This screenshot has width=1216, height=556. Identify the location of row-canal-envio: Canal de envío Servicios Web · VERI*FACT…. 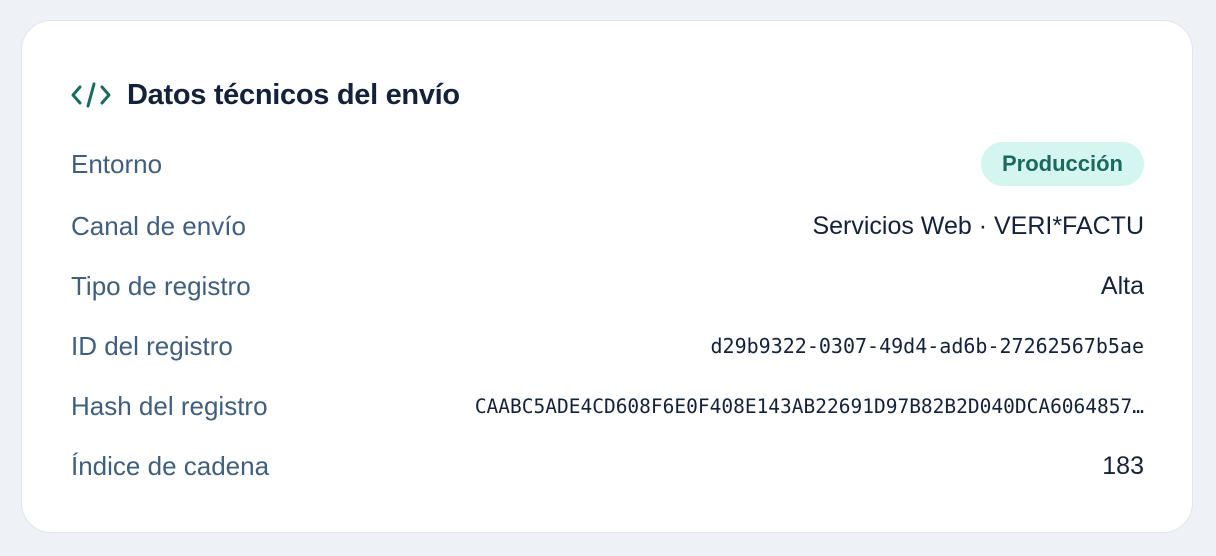
(607, 226).